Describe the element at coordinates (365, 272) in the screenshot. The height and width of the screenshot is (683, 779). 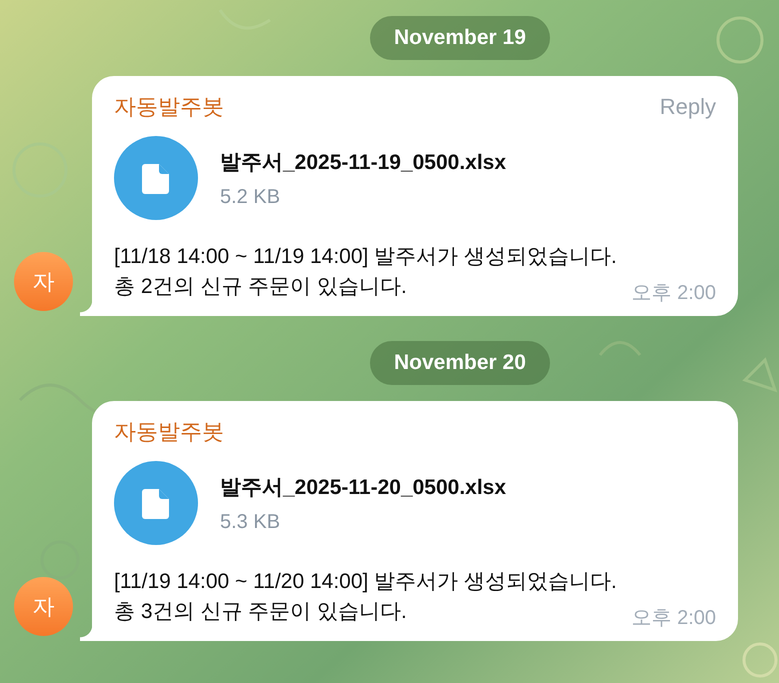
I see `message-text: [11/18 14:00 ~ 11/19 14:00] 발주서가 생성되었습니다. 총 2건의 신규 주문이 있습니다.` at that location.